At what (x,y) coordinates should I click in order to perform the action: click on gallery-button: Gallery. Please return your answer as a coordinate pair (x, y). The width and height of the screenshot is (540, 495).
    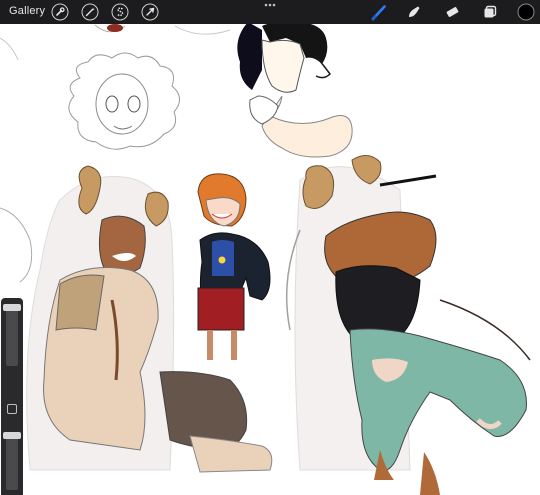
    Looking at the image, I should click on (27, 11).